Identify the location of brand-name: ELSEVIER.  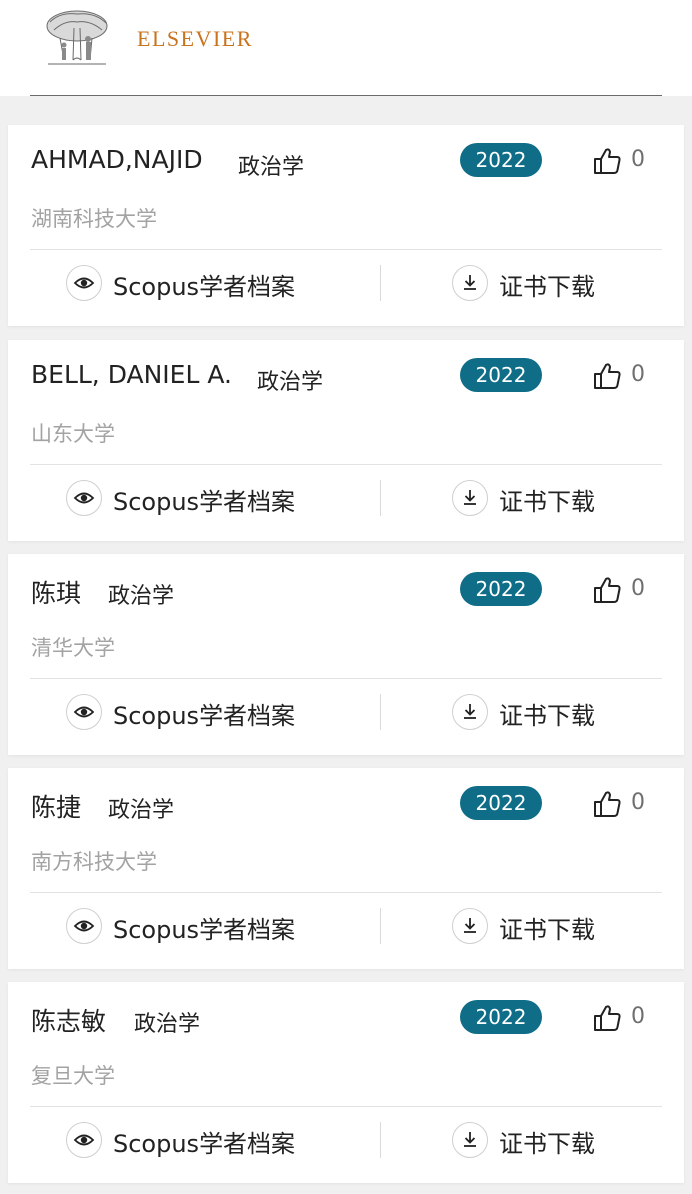
(195, 38).